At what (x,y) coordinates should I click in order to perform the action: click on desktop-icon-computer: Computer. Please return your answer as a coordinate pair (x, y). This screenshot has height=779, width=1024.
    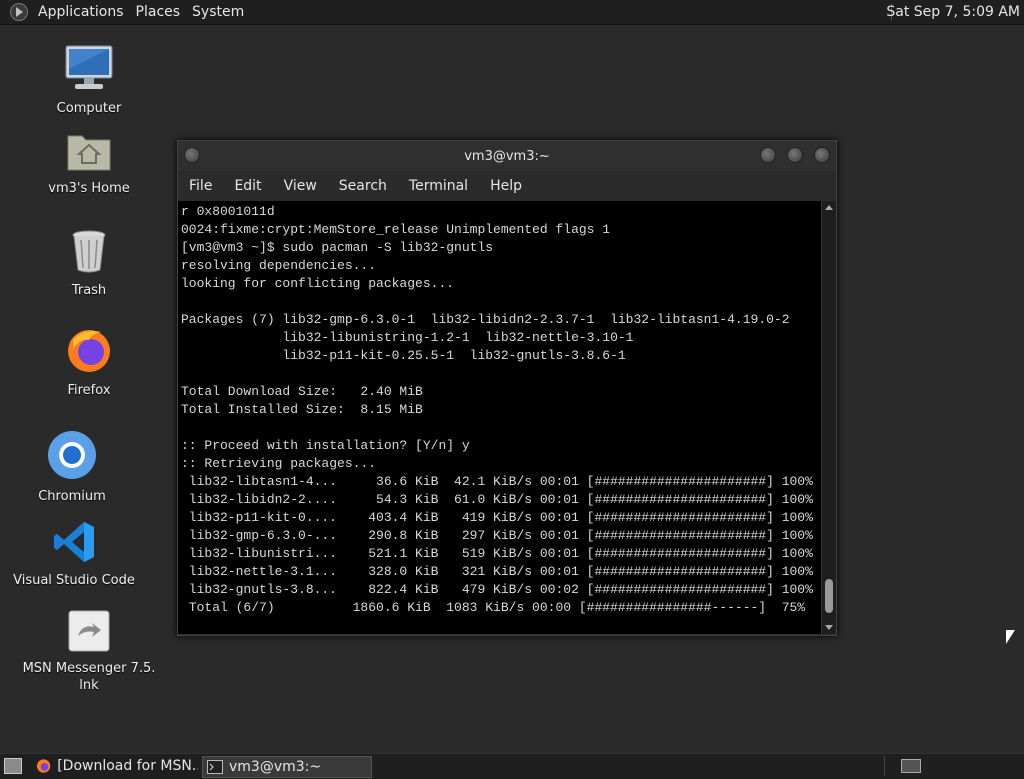
    Looking at the image, I should click on (89, 80).